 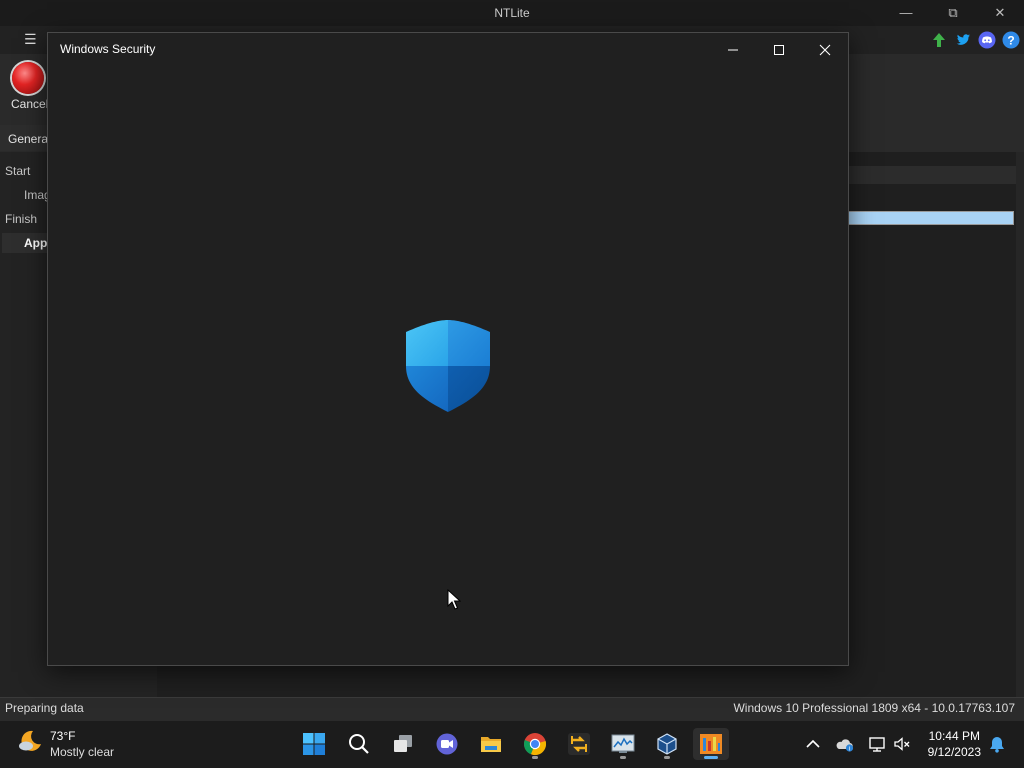 I want to click on file-transfer-app-button, so click(x=579, y=744).